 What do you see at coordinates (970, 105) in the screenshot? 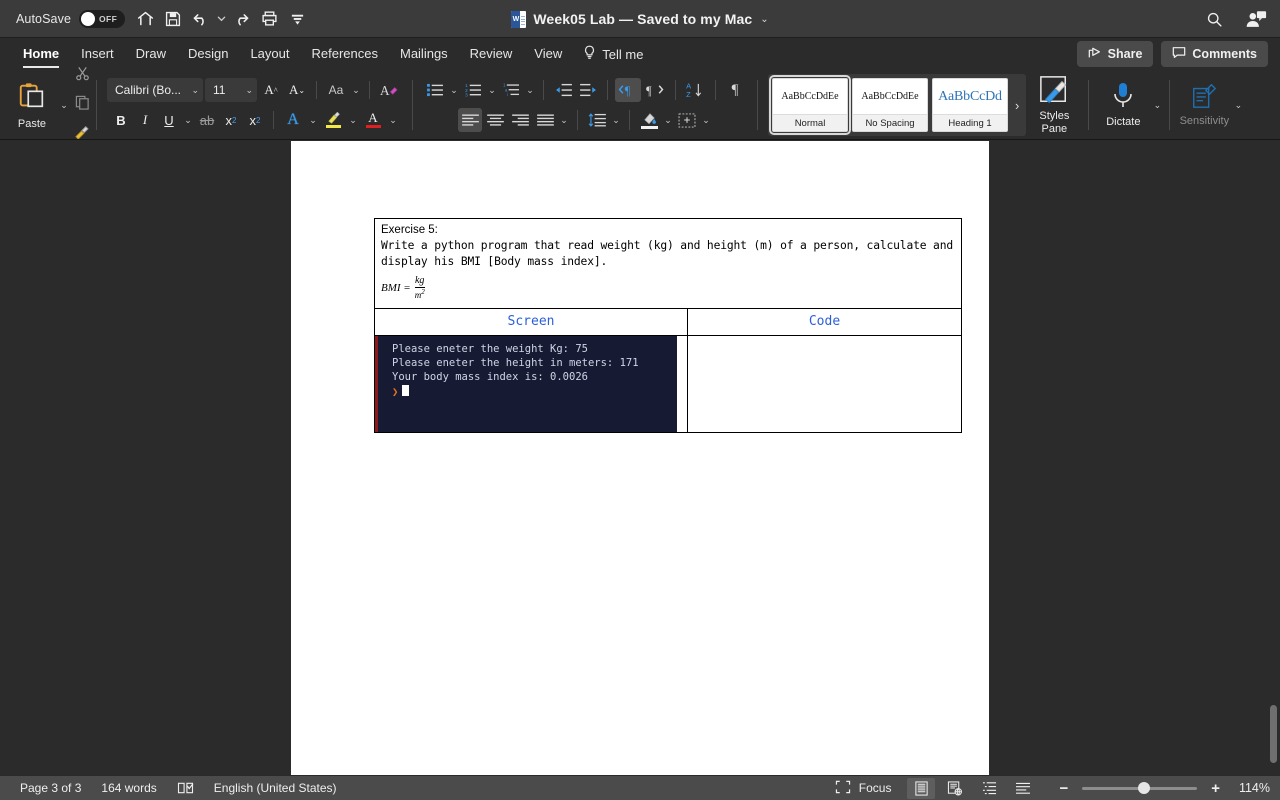
I see `style-card-heading-1: AaBbCcDd Heading 1` at bounding box center [970, 105].